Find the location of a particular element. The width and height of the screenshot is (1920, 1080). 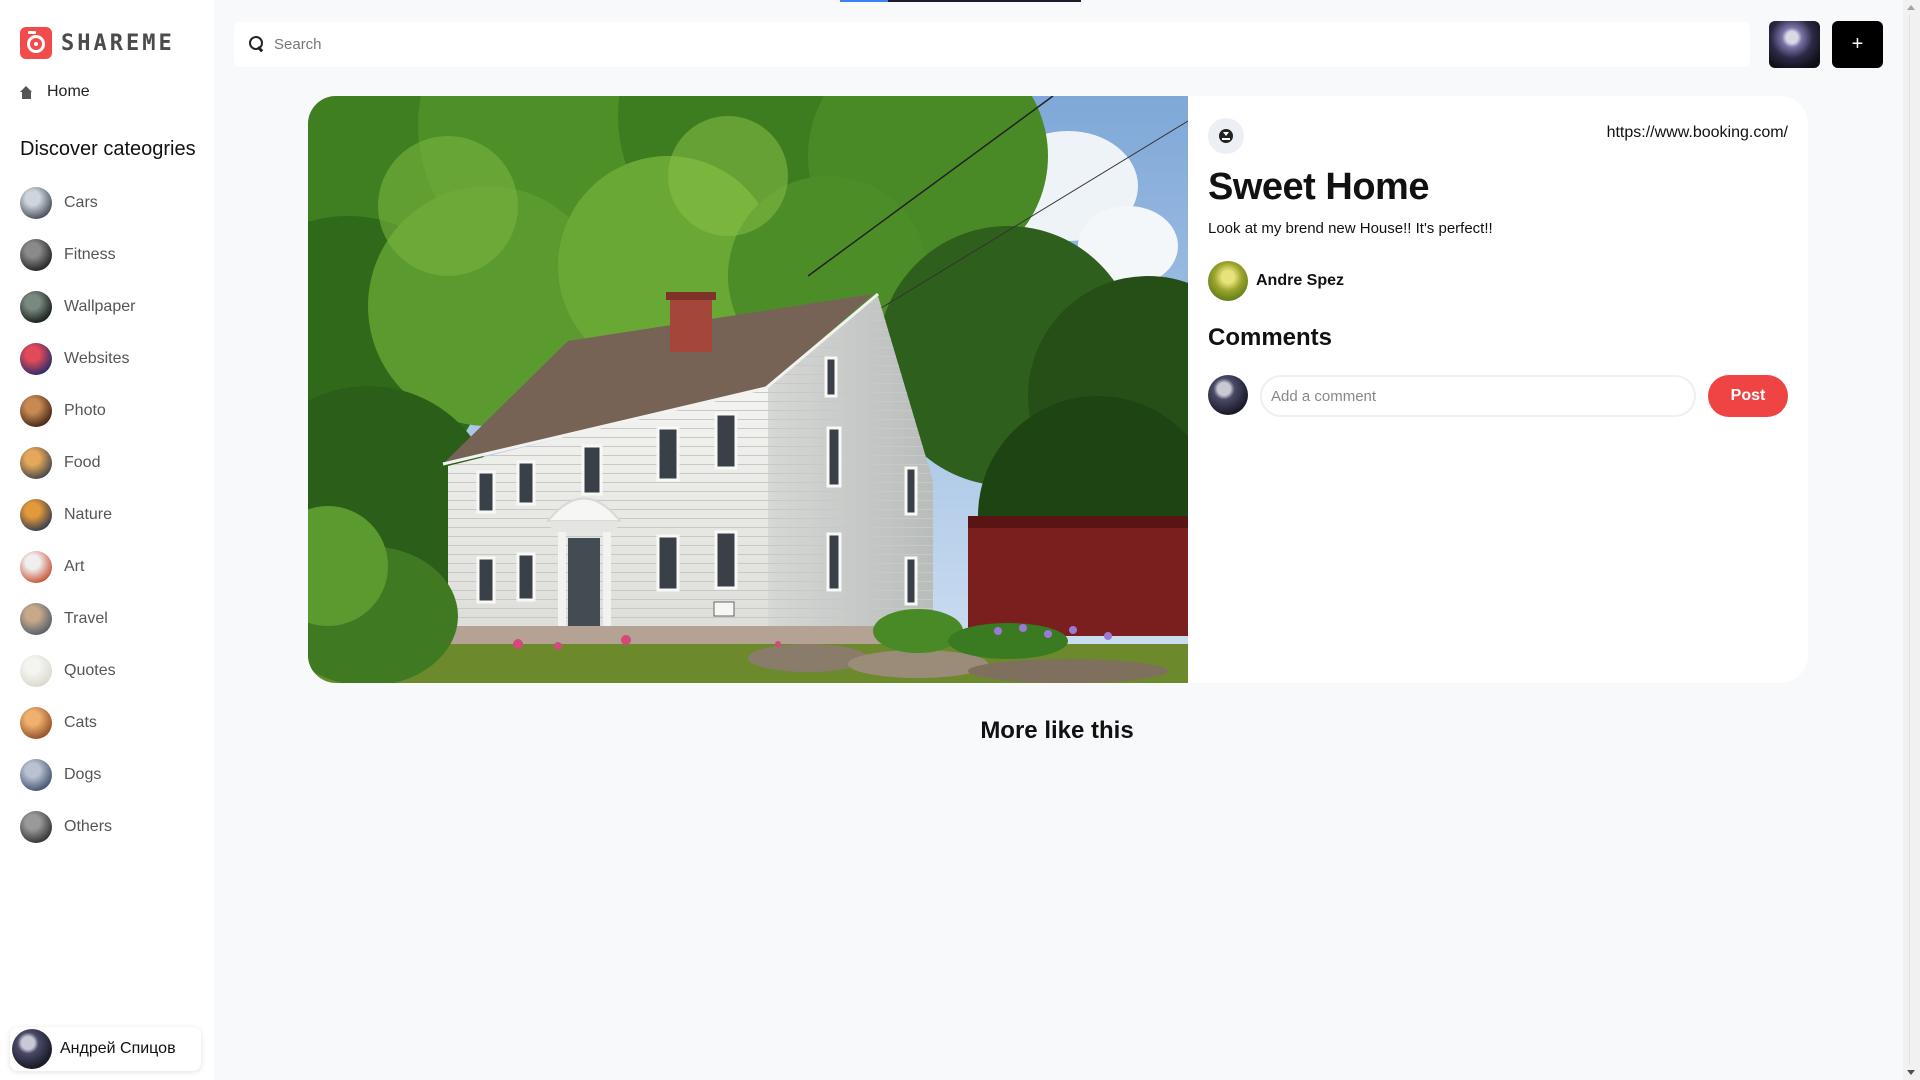

more-like-this-heading: More like this is located at coordinates (1057, 730).